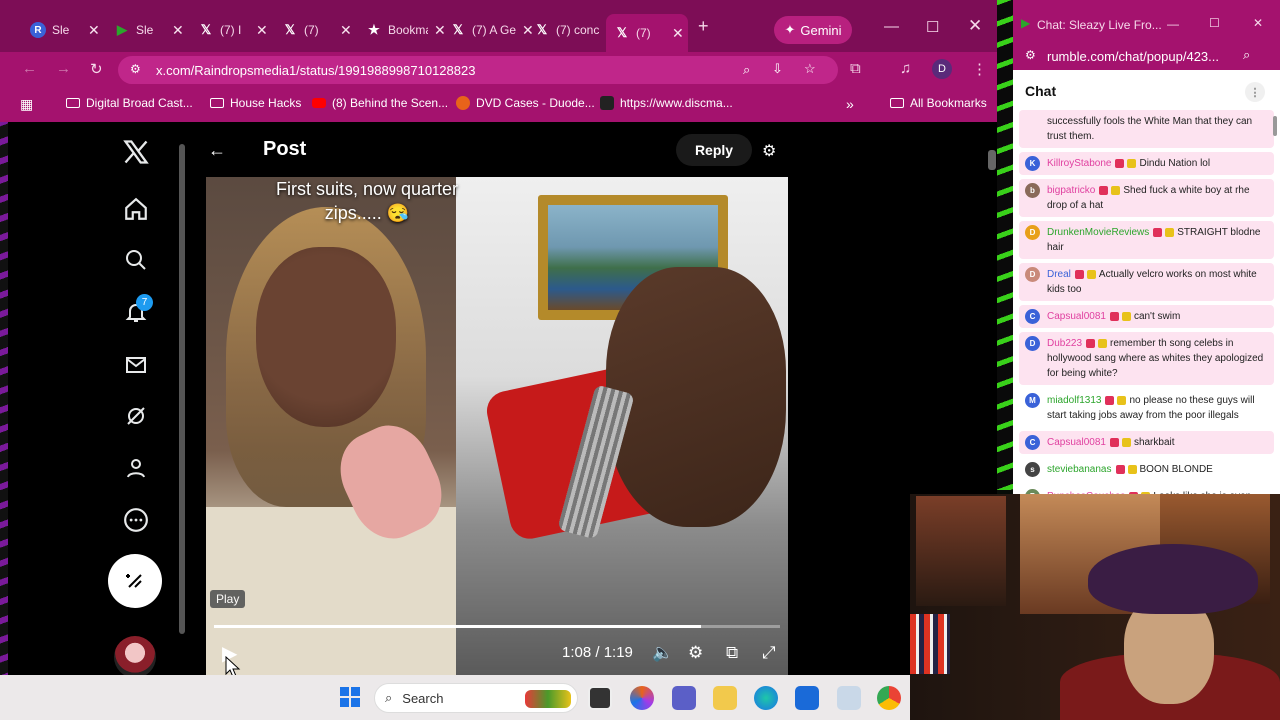 The width and height of the screenshot is (1280, 720). I want to click on menu-icon: ⋮, so click(979, 69).